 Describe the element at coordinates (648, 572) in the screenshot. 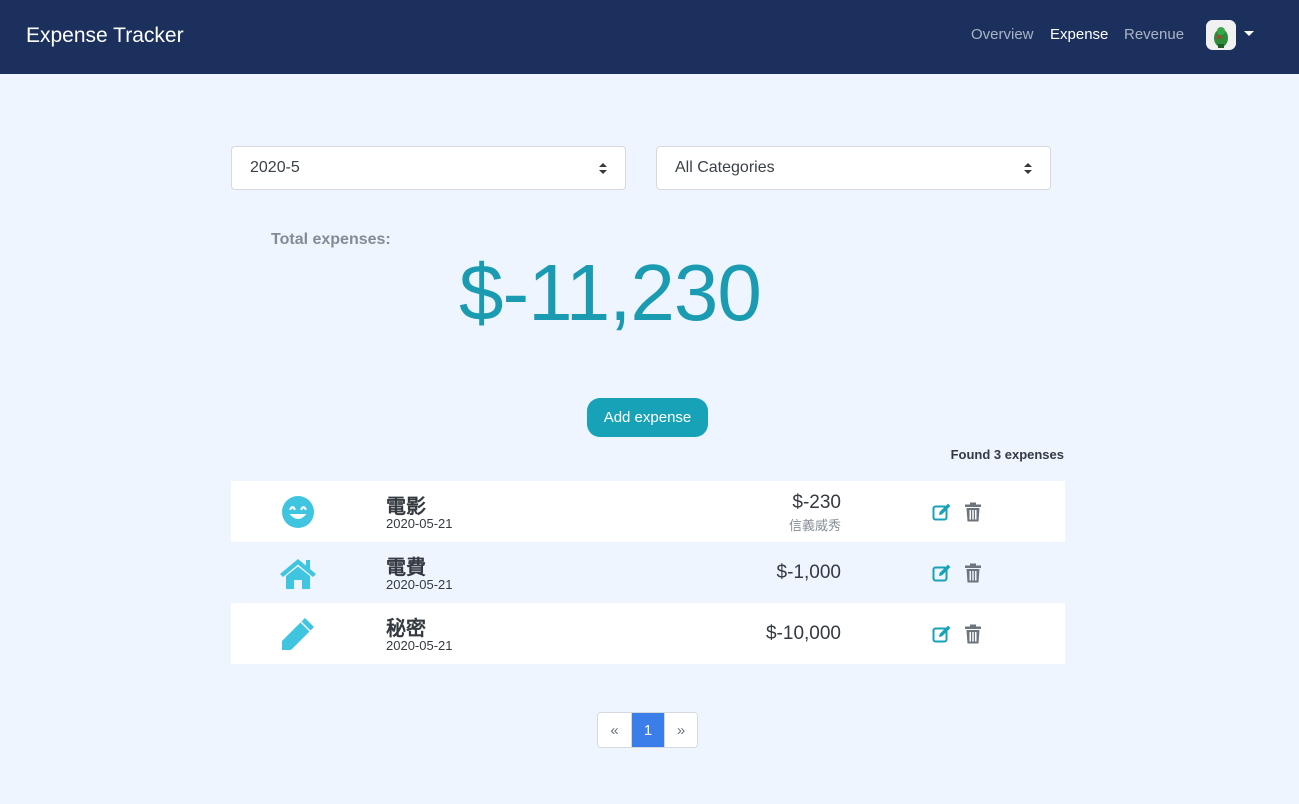

I see `expense-row: 電費 2020-05-21 $-1,000` at that location.